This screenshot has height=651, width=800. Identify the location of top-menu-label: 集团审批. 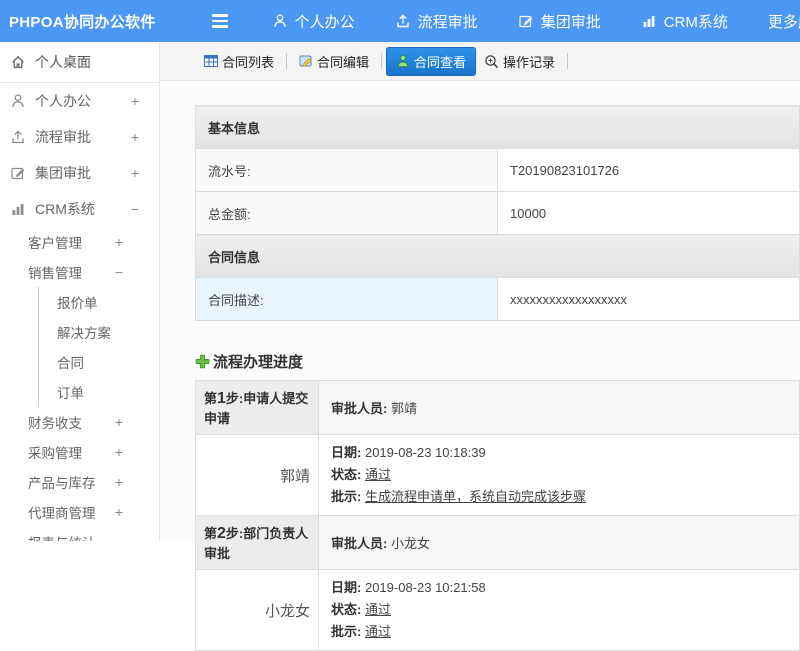
(570, 22).